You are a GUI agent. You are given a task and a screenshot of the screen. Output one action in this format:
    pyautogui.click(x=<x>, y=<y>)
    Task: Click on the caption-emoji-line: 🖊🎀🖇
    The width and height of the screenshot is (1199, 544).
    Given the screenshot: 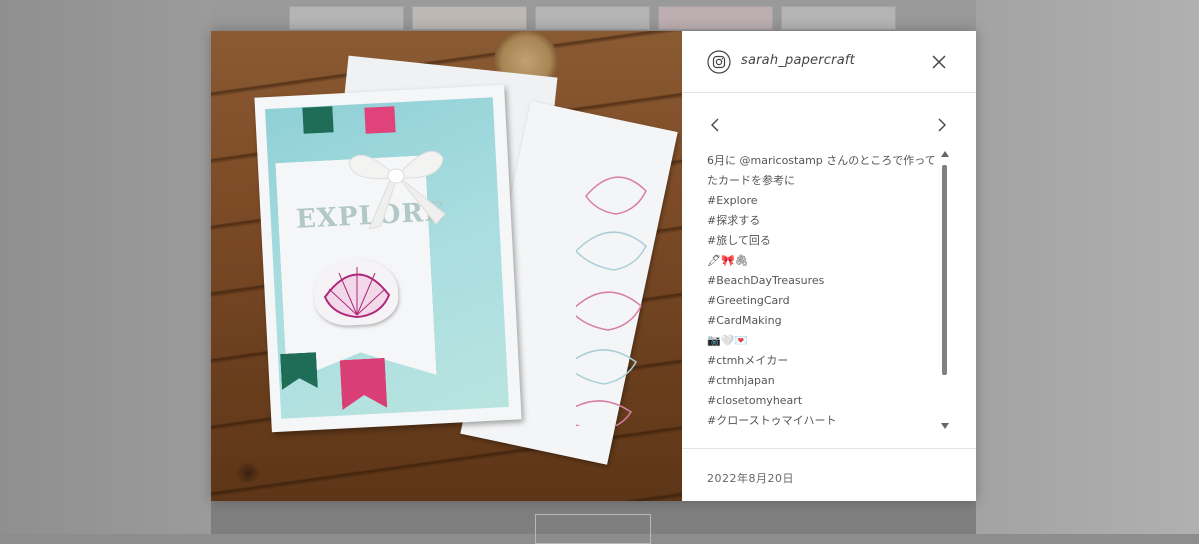 What is the action you would take?
    pyautogui.click(x=728, y=260)
    